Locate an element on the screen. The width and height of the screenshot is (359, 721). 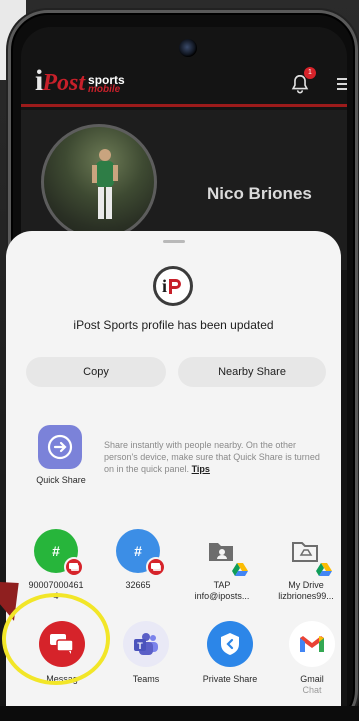
nearby-share-button: Nearby Share is located at coordinates (252, 372).